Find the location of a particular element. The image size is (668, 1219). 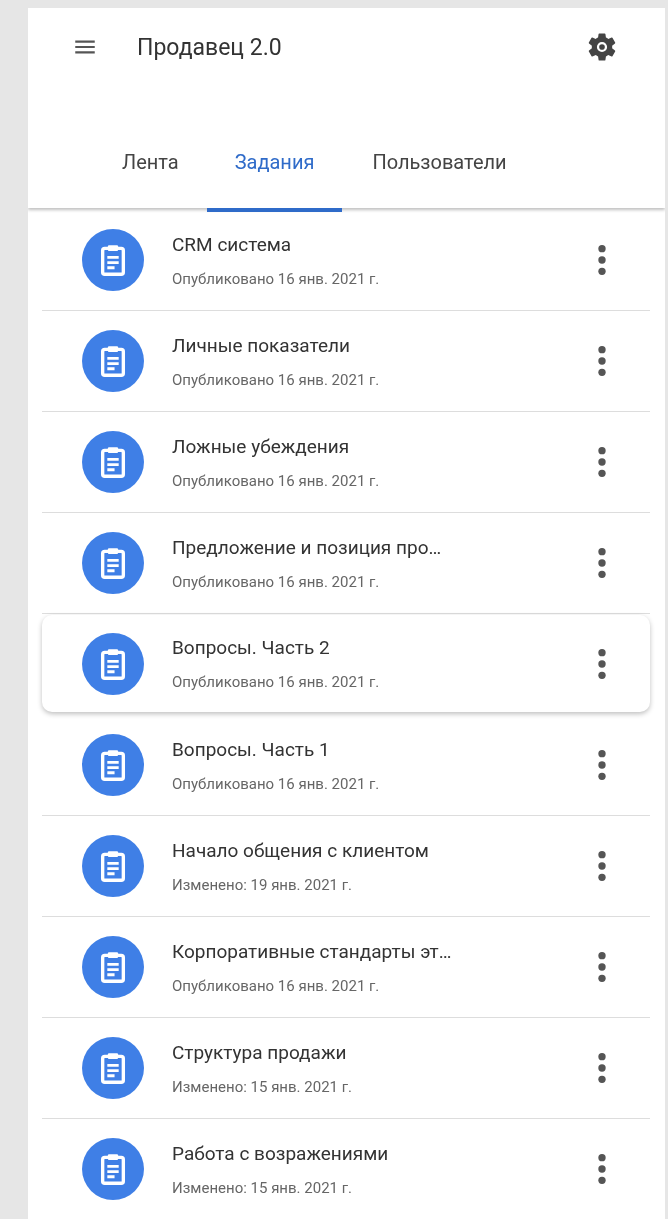

item-title: Структура продажи is located at coordinates (260, 1052).